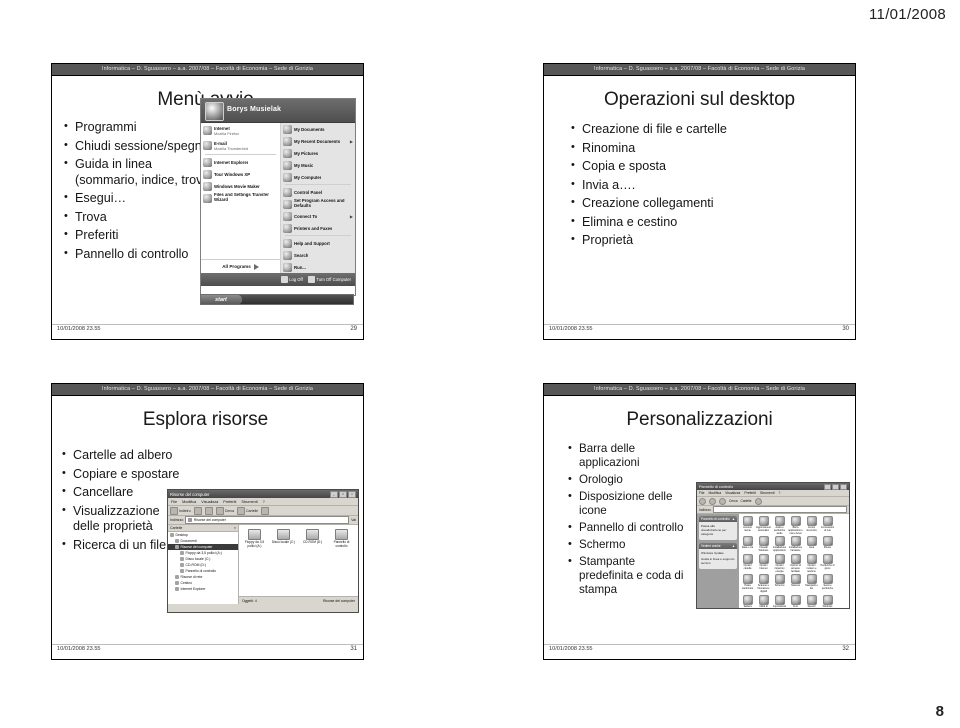 The image size is (960, 728). I want to click on back-icon, so click(702, 501).